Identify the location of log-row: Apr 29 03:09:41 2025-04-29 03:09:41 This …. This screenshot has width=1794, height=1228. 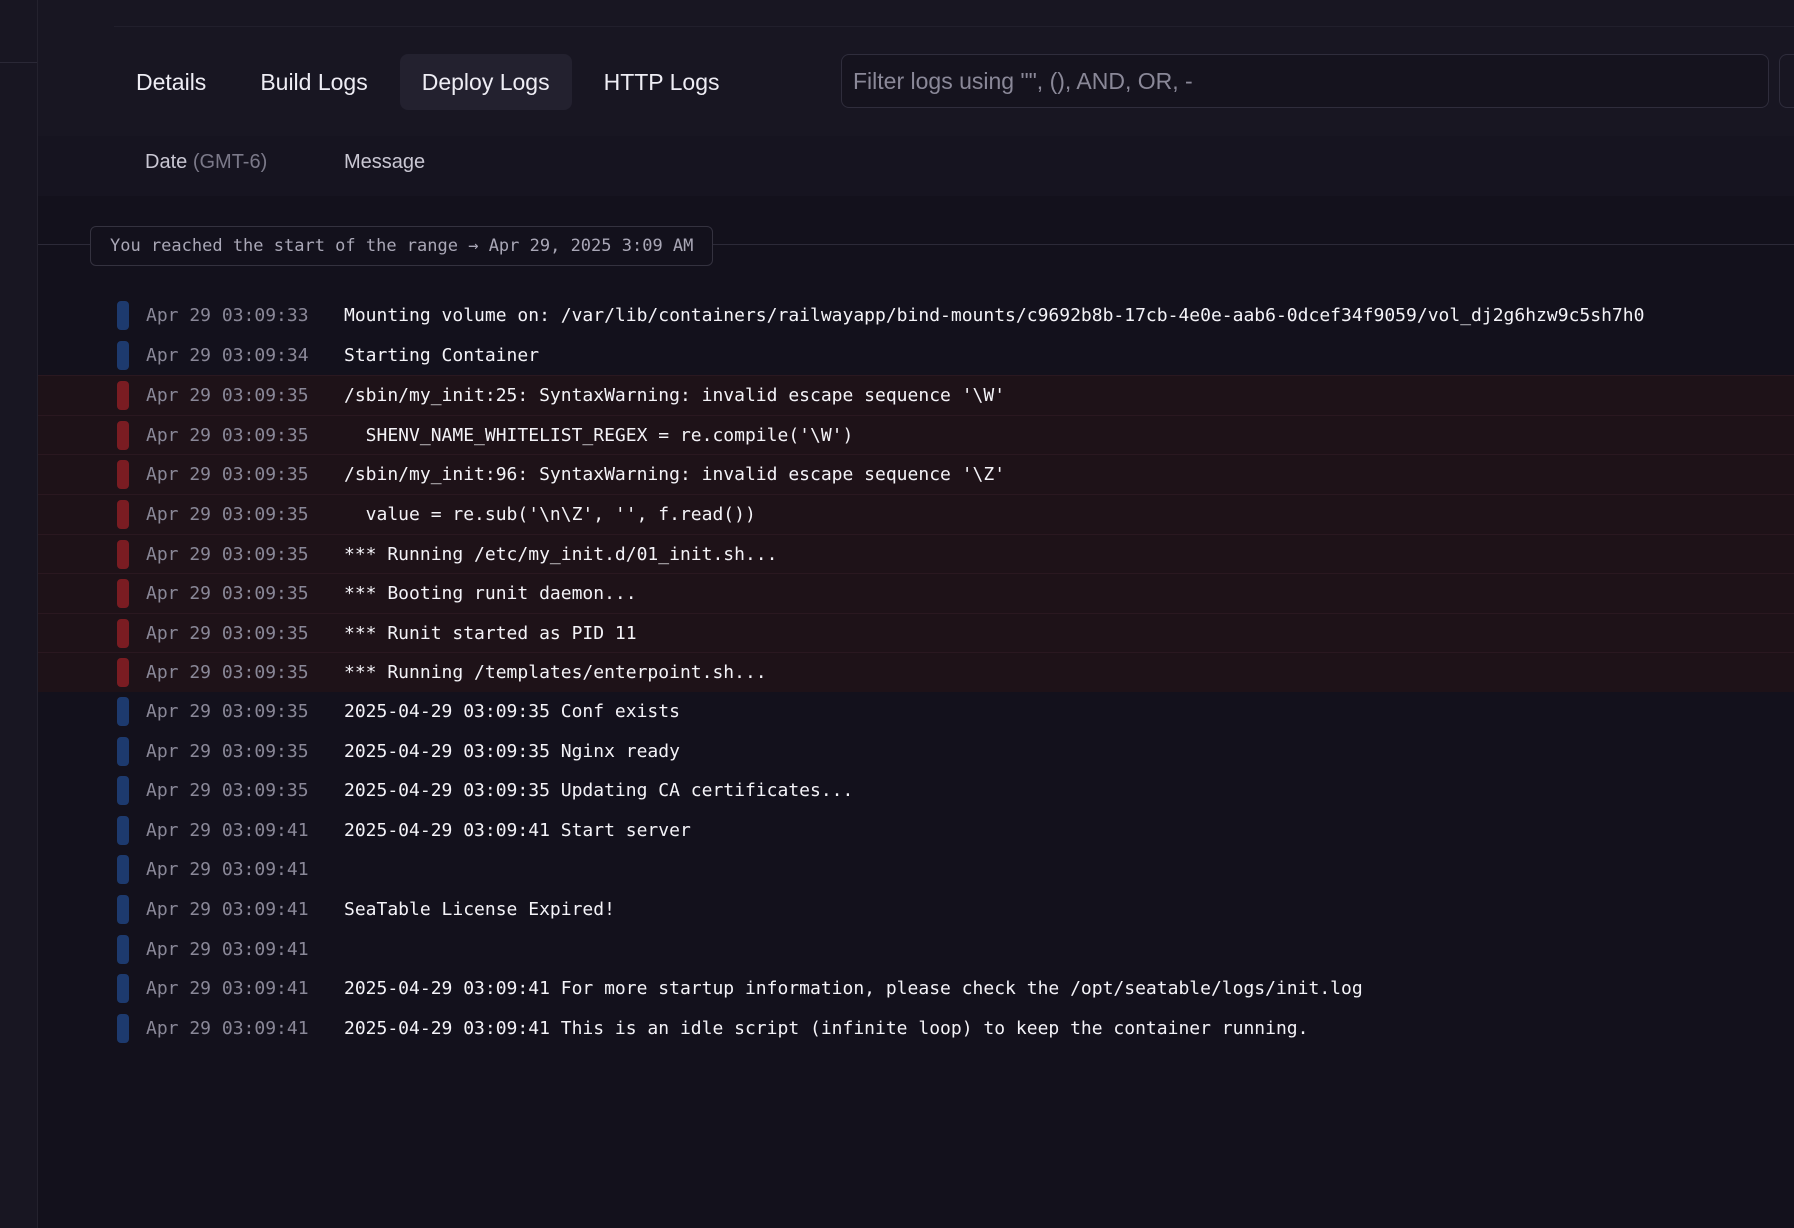
(916, 1029).